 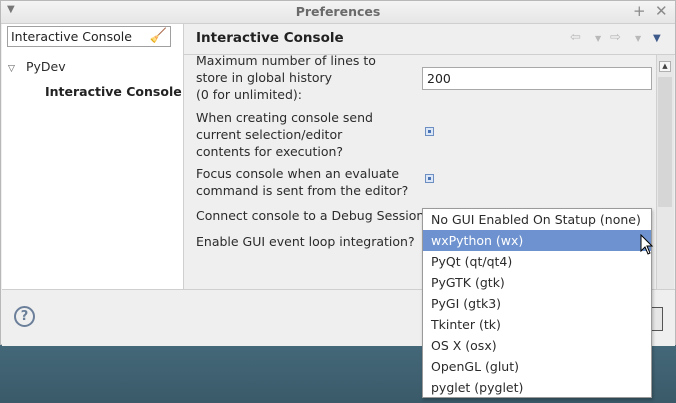 What do you see at coordinates (647, 244) in the screenshot?
I see `mouse-pointer-icon` at bounding box center [647, 244].